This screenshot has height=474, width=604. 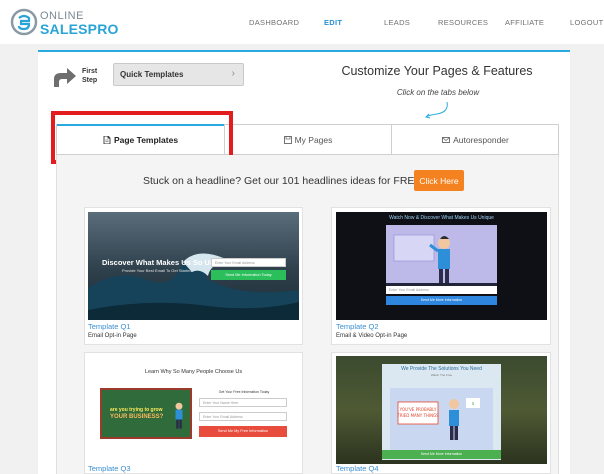 I want to click on logo-mark-icon, so click(x=24, y=22).